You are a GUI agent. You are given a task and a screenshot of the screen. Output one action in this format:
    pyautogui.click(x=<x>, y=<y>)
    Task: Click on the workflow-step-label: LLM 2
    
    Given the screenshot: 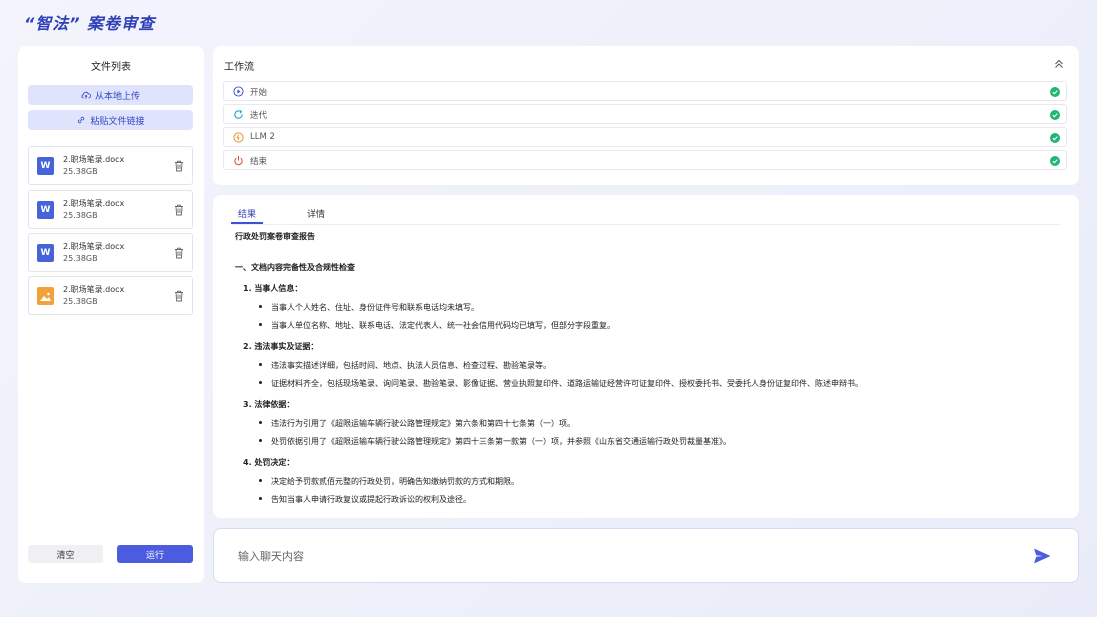 What is the action you would take?
    pyautogui.click(x=262, y=137)
    